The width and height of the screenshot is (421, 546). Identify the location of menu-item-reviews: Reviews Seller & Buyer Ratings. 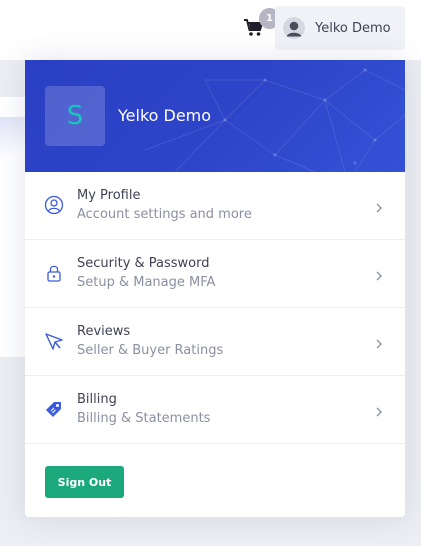
(215, 342).